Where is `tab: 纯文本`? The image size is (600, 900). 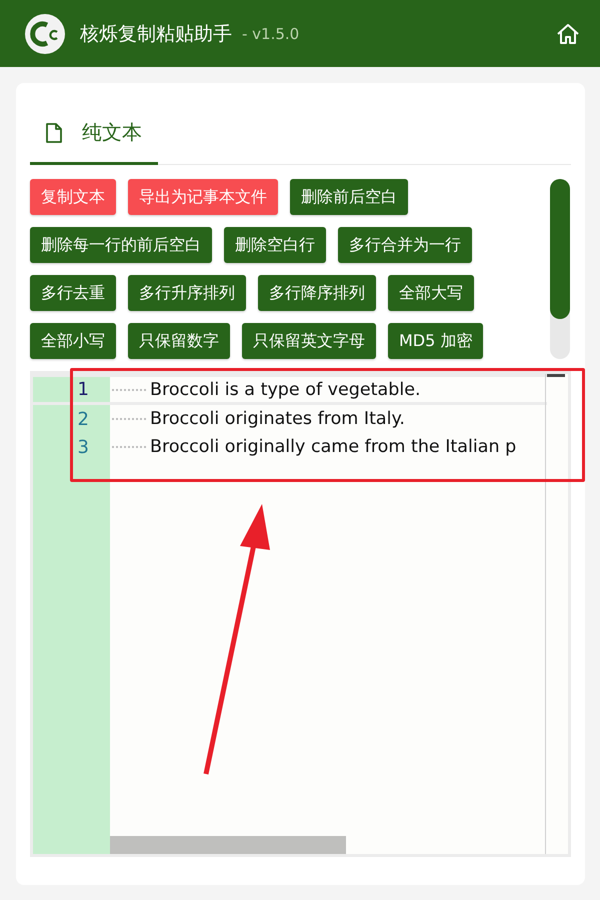 tab: 纯文本 is located at coordinates (94, 131).